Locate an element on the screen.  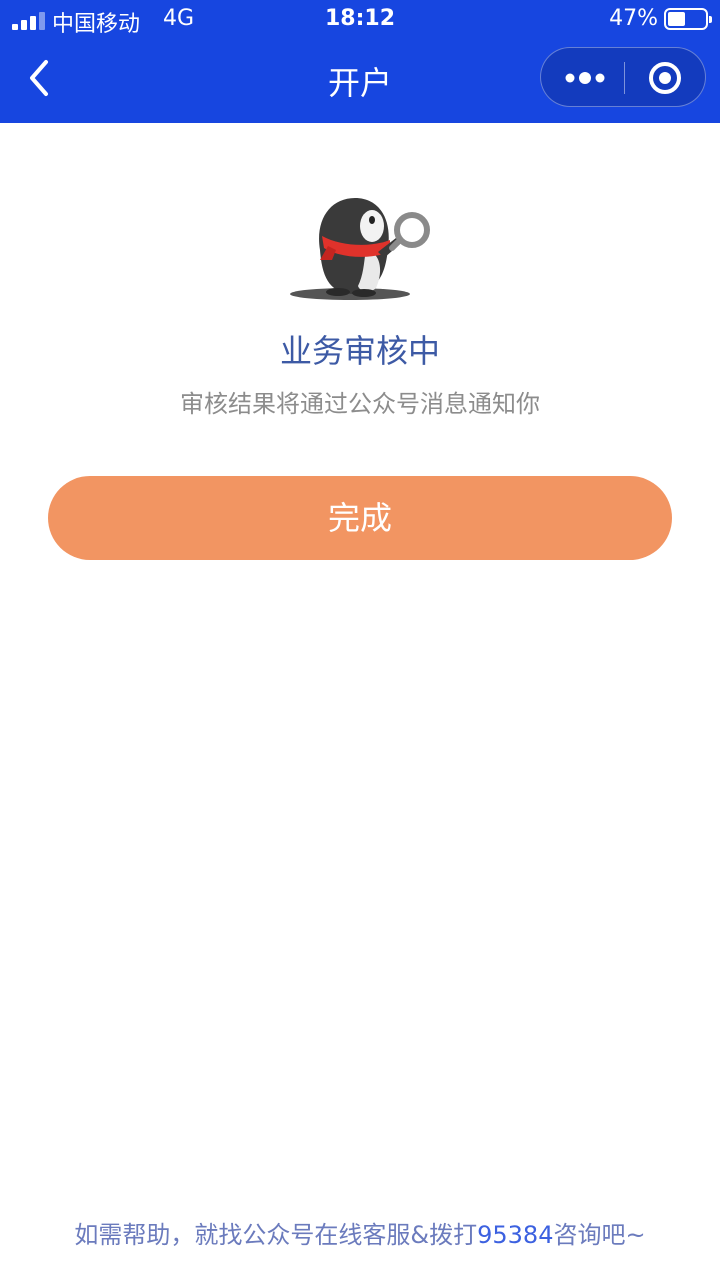
help-text-end: 咨询吧~ is located at coordinates (599, 1235).